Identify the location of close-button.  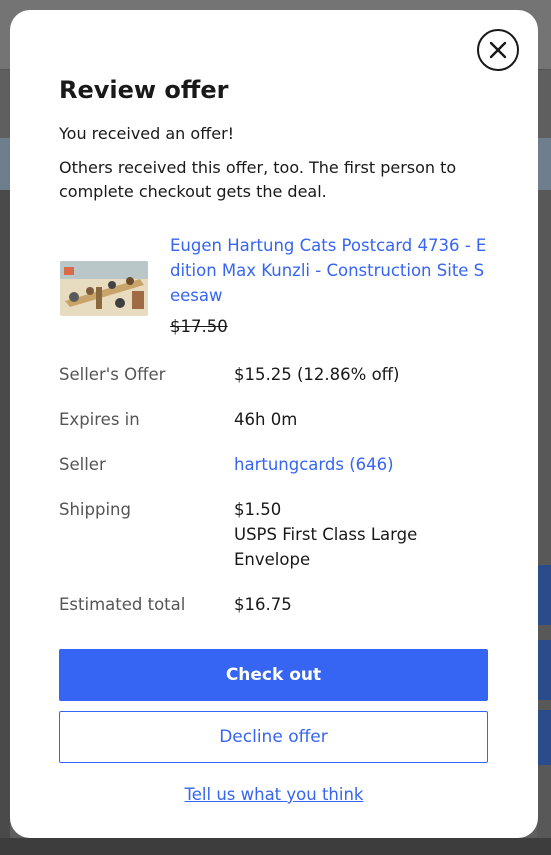
(498, 50).